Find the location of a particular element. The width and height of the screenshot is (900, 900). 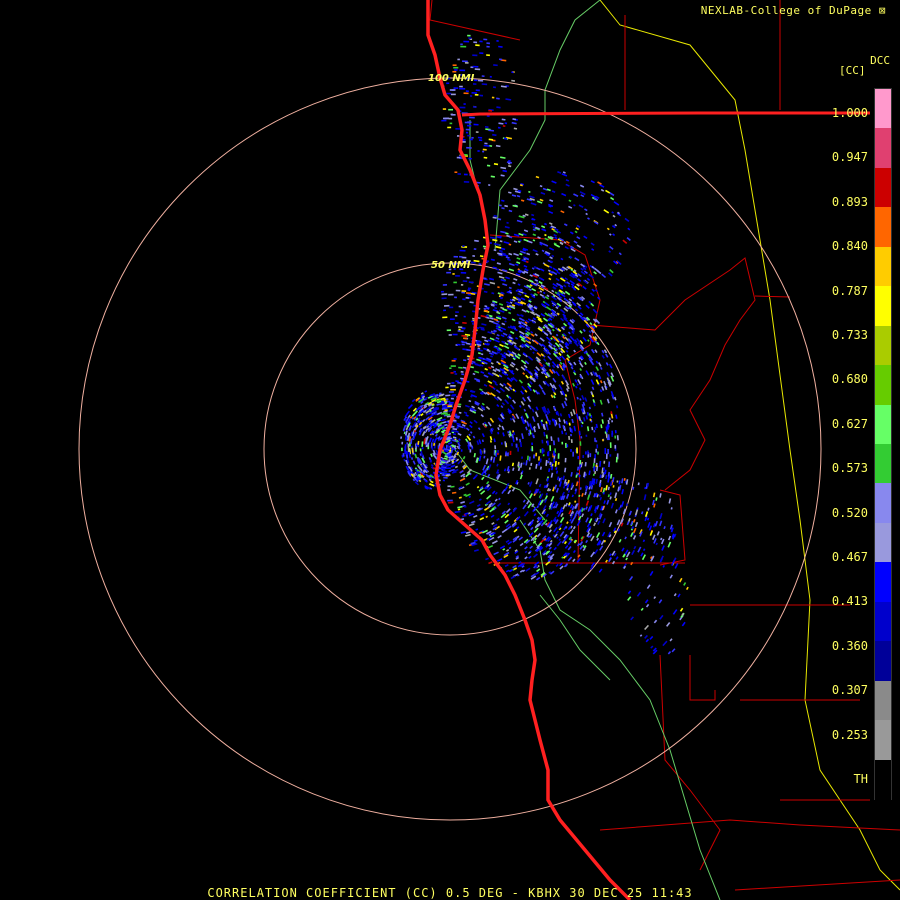

color-scale-tick: 0.413 is located at coordinates (849, 601).